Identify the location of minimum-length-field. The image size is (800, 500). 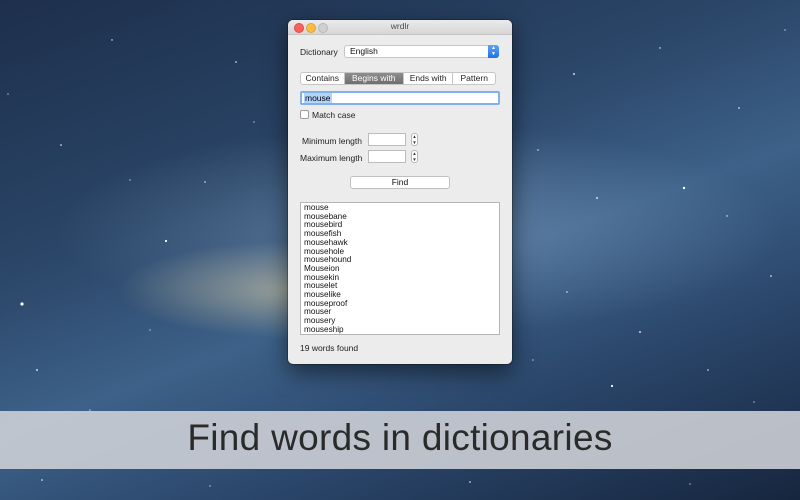
(387, 139).